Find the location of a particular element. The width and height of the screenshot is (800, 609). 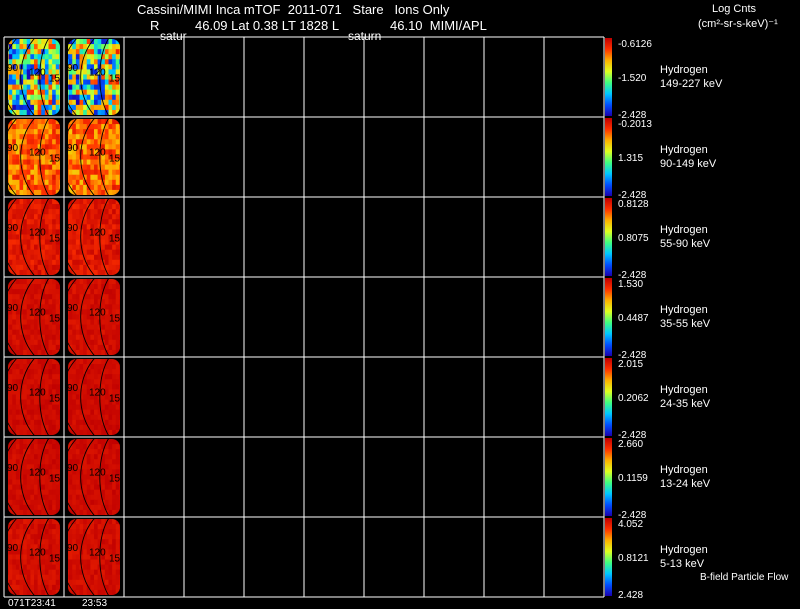

contour-label: 120 is located at coordinates (97, 72).